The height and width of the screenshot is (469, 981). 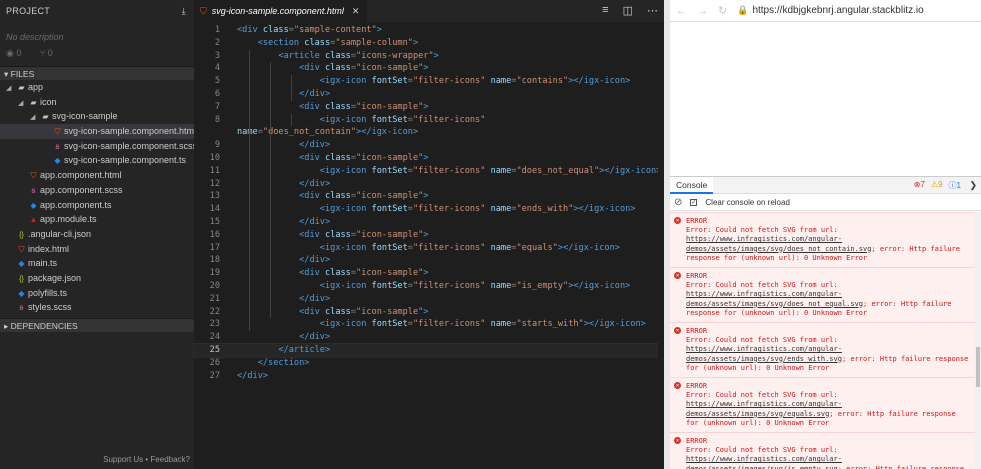 What do you see at coordinates (973, 185) in the screenshot?
I see `chevron-down-icon: ❯` at bounding box center [973, 185].